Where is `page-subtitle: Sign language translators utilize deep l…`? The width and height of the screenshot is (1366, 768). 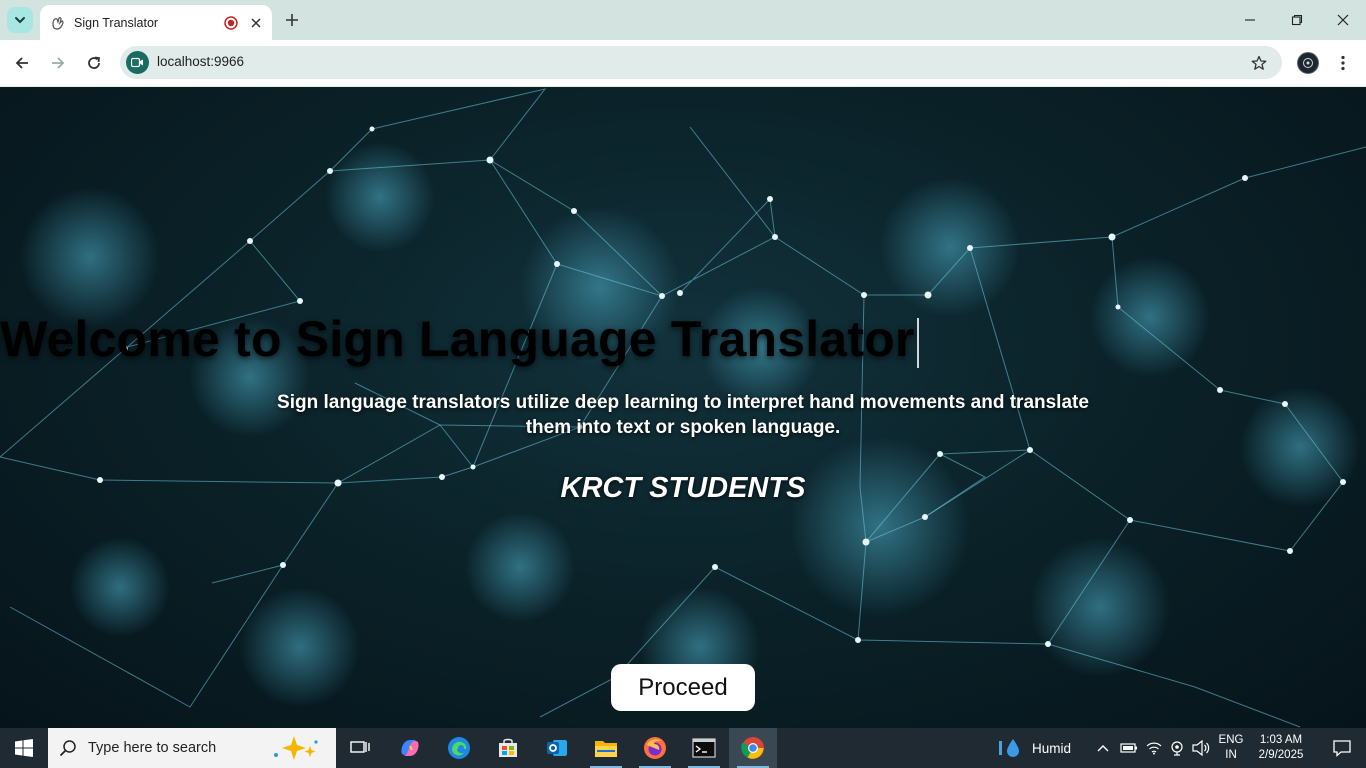 page-subtitle: Sign language translators utilize deep l… is located at coordinates (683, 415).